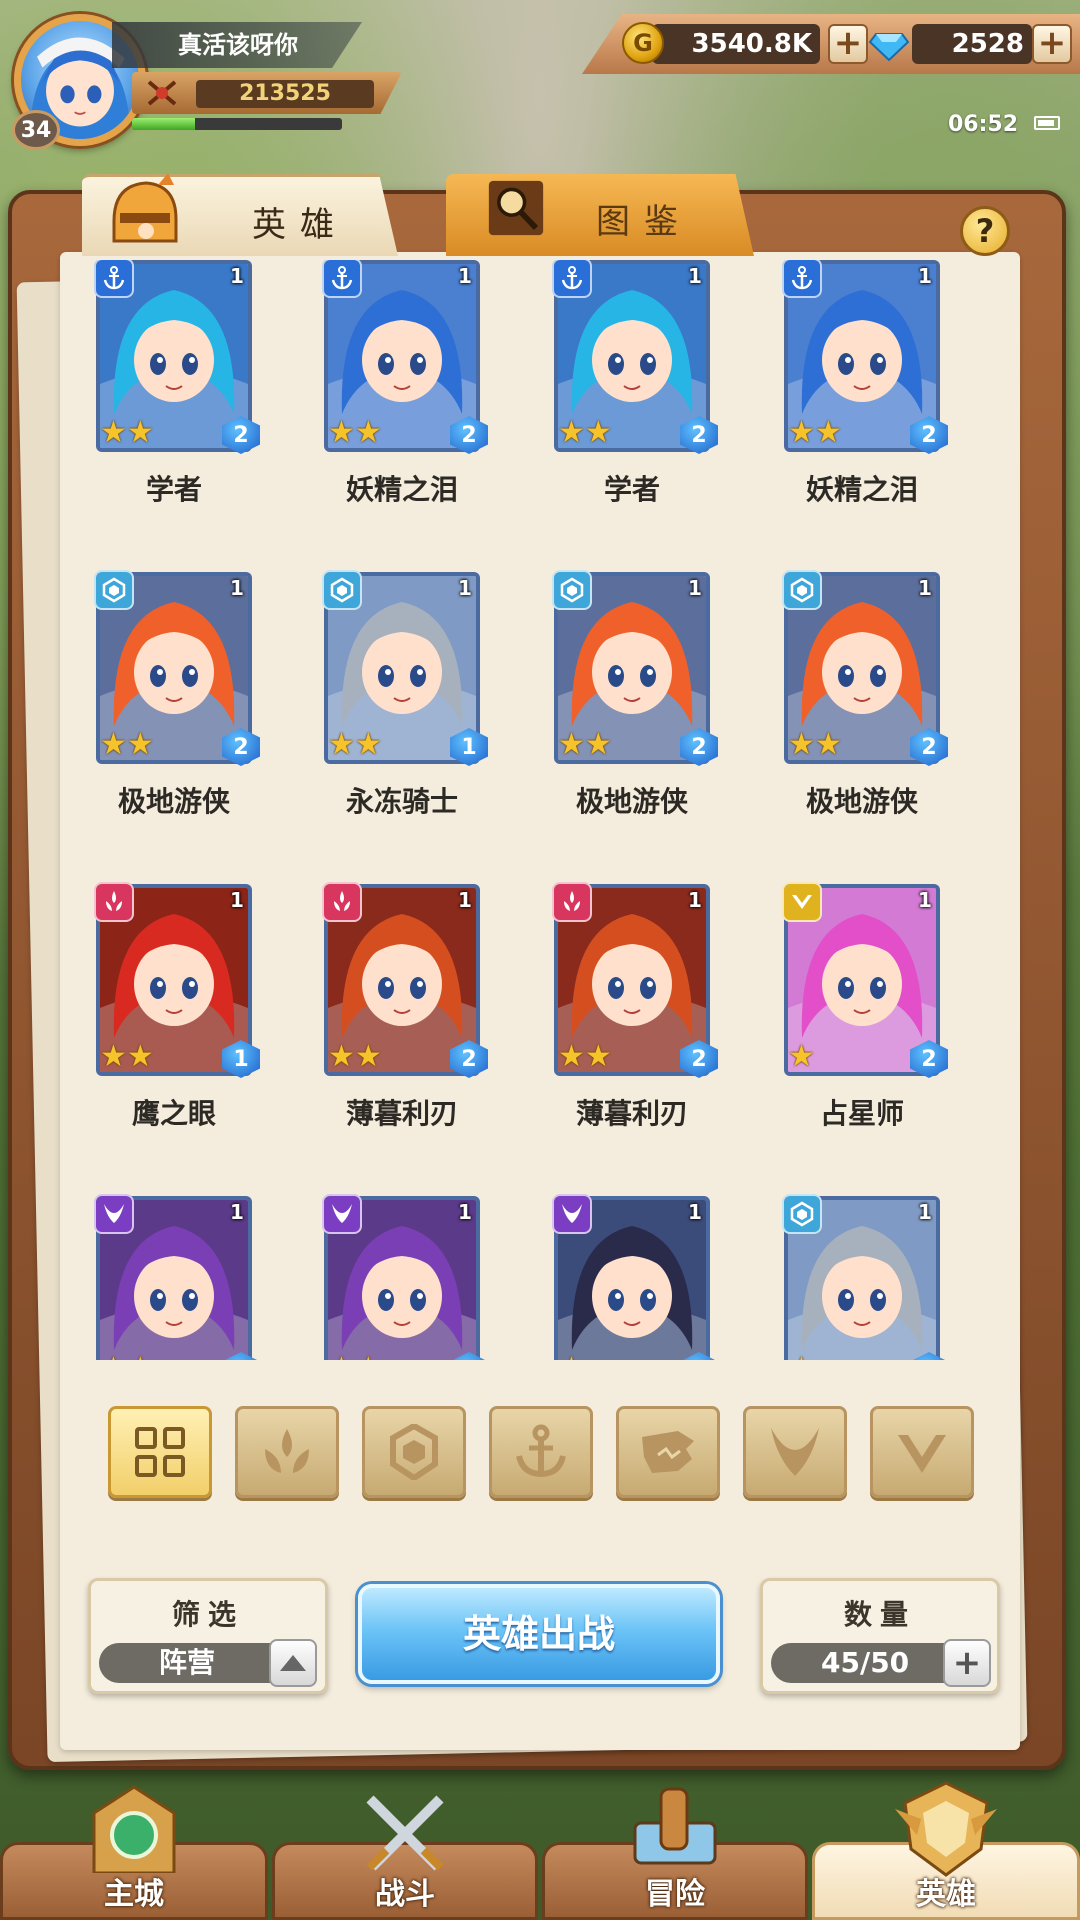 The height and width of the screenshot is (1920, 1080). I want to click on player-power-plate: 213525, so click(267, 93).